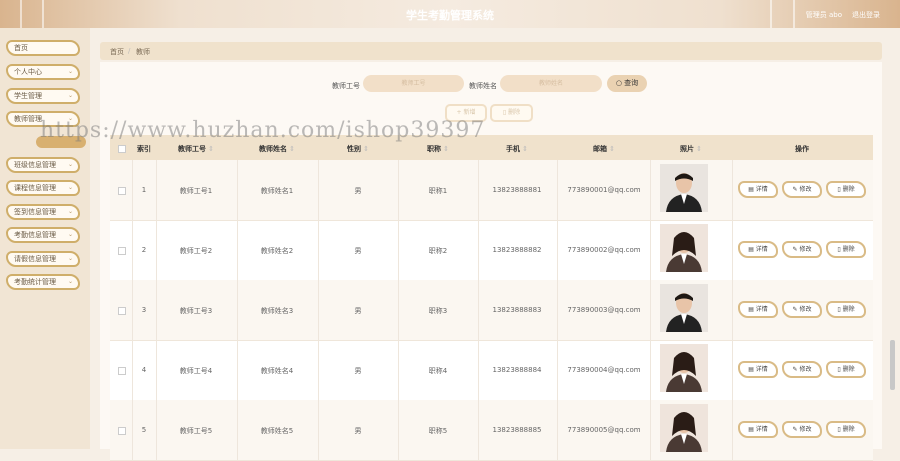 The width and height of the screenshot is (900, 461). Describe the element at coordinates (144, 149) in the screenshot. I see `column-header: 索引` at that location.